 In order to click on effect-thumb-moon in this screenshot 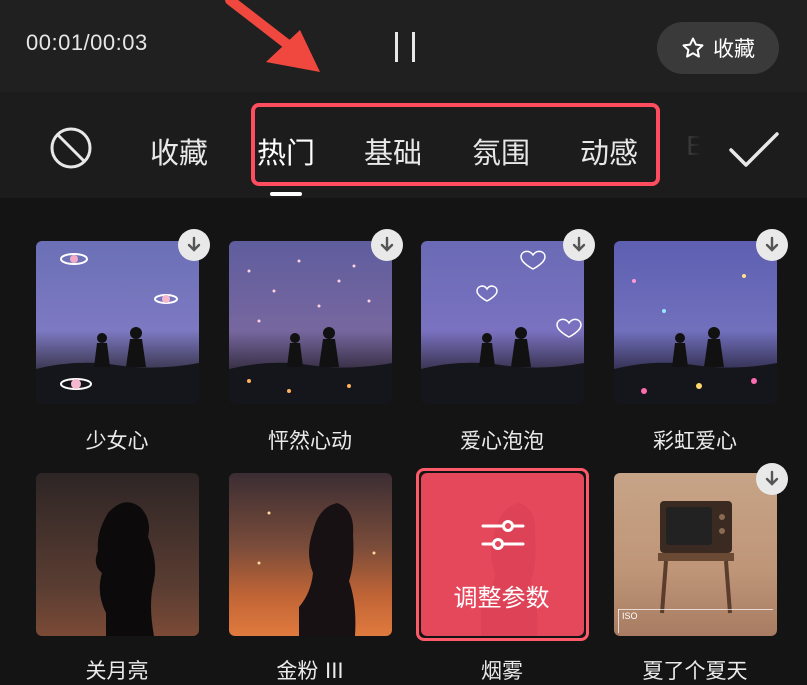, I will do `click(117, 554)`.